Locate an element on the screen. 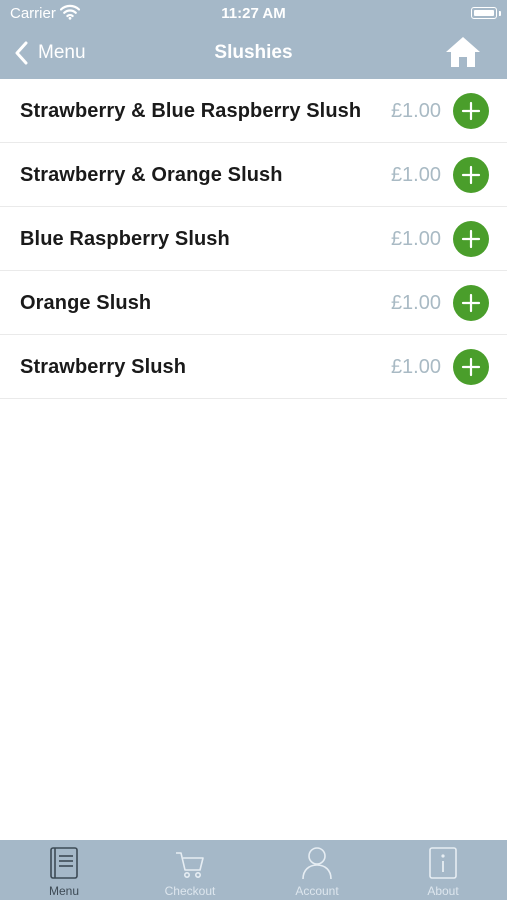  status-time: 11:27 AM is located at coordinates (253, 13).